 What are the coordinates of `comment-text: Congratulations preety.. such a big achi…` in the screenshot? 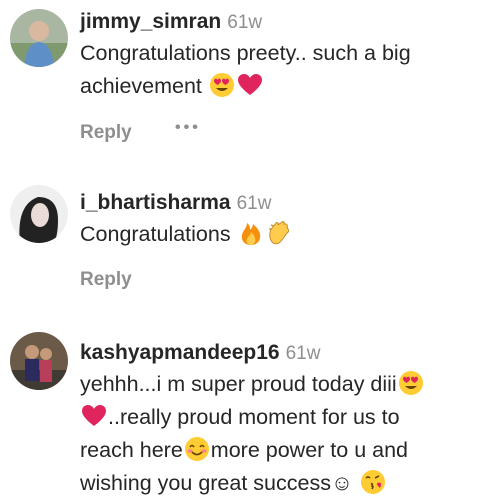 It's located at (282, 70).